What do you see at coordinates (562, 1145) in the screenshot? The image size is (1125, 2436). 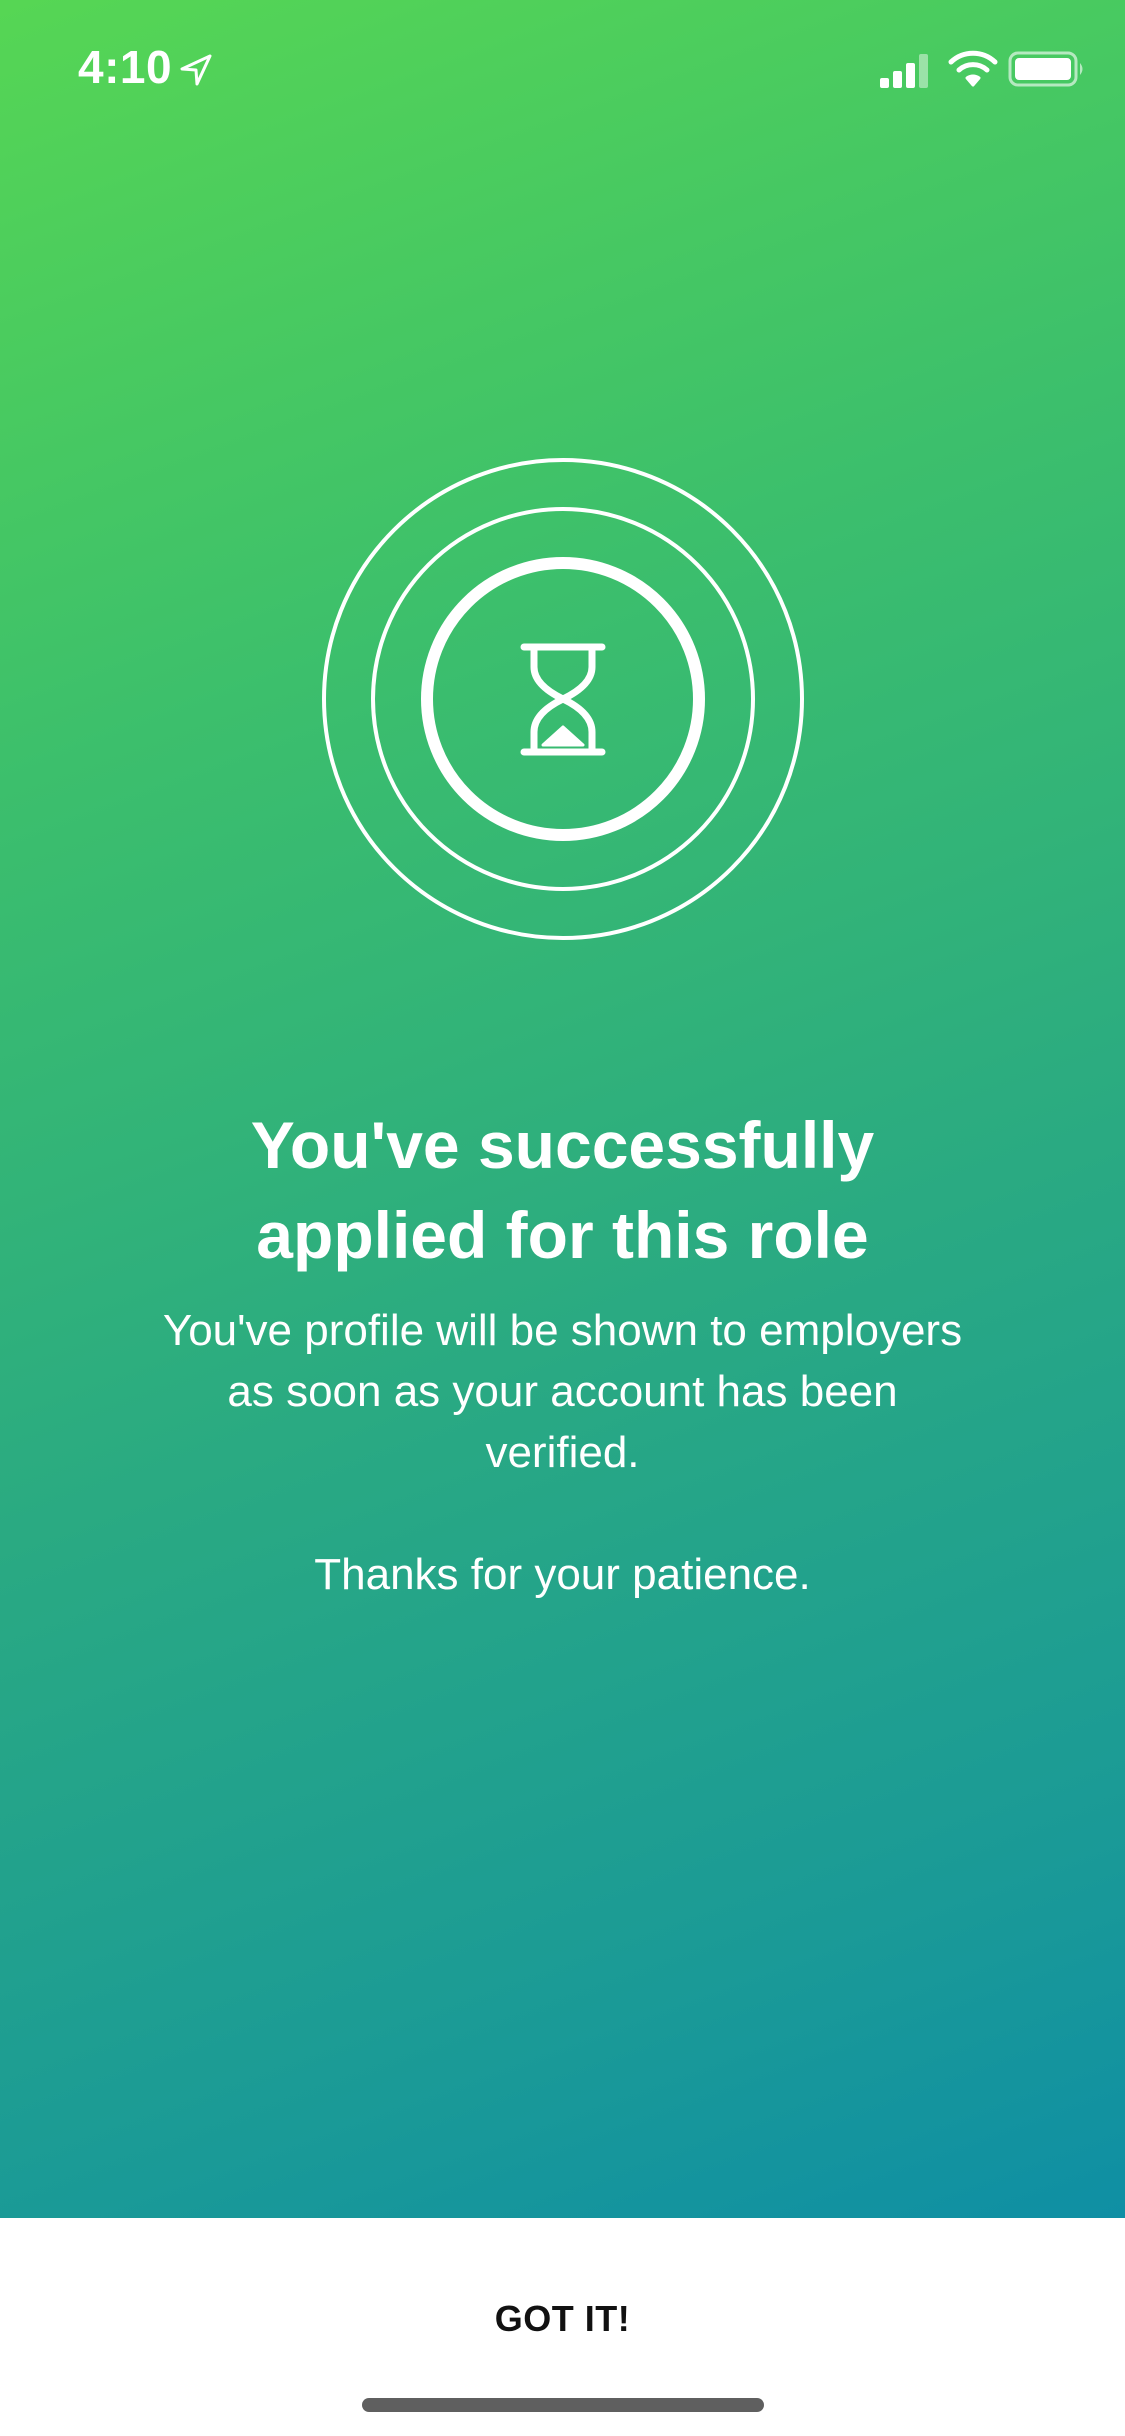 I see `success-title-line-1: You've successfully` at bounding box center [562, 1145].